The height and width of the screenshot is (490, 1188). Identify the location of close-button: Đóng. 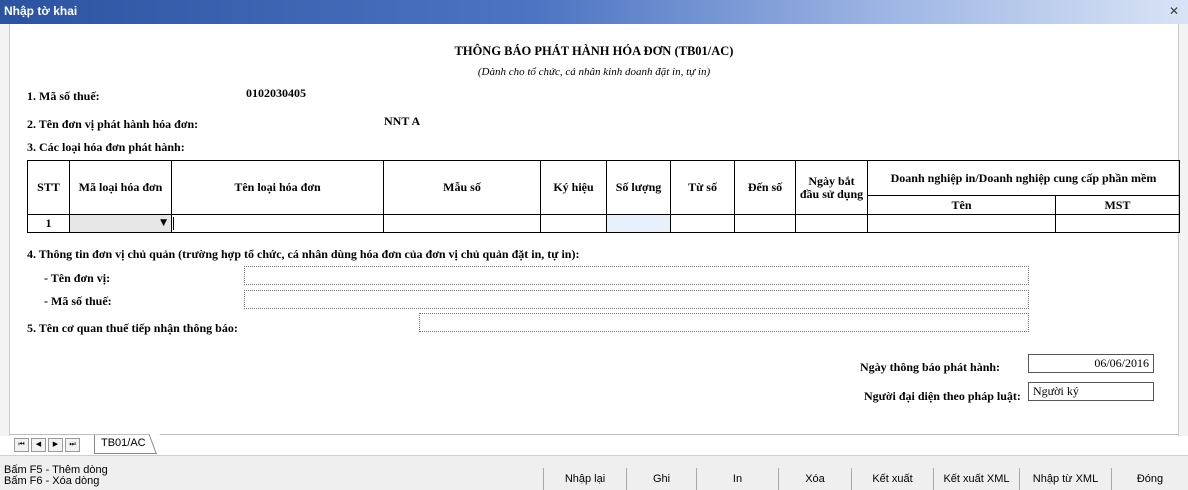
(1150, 479).